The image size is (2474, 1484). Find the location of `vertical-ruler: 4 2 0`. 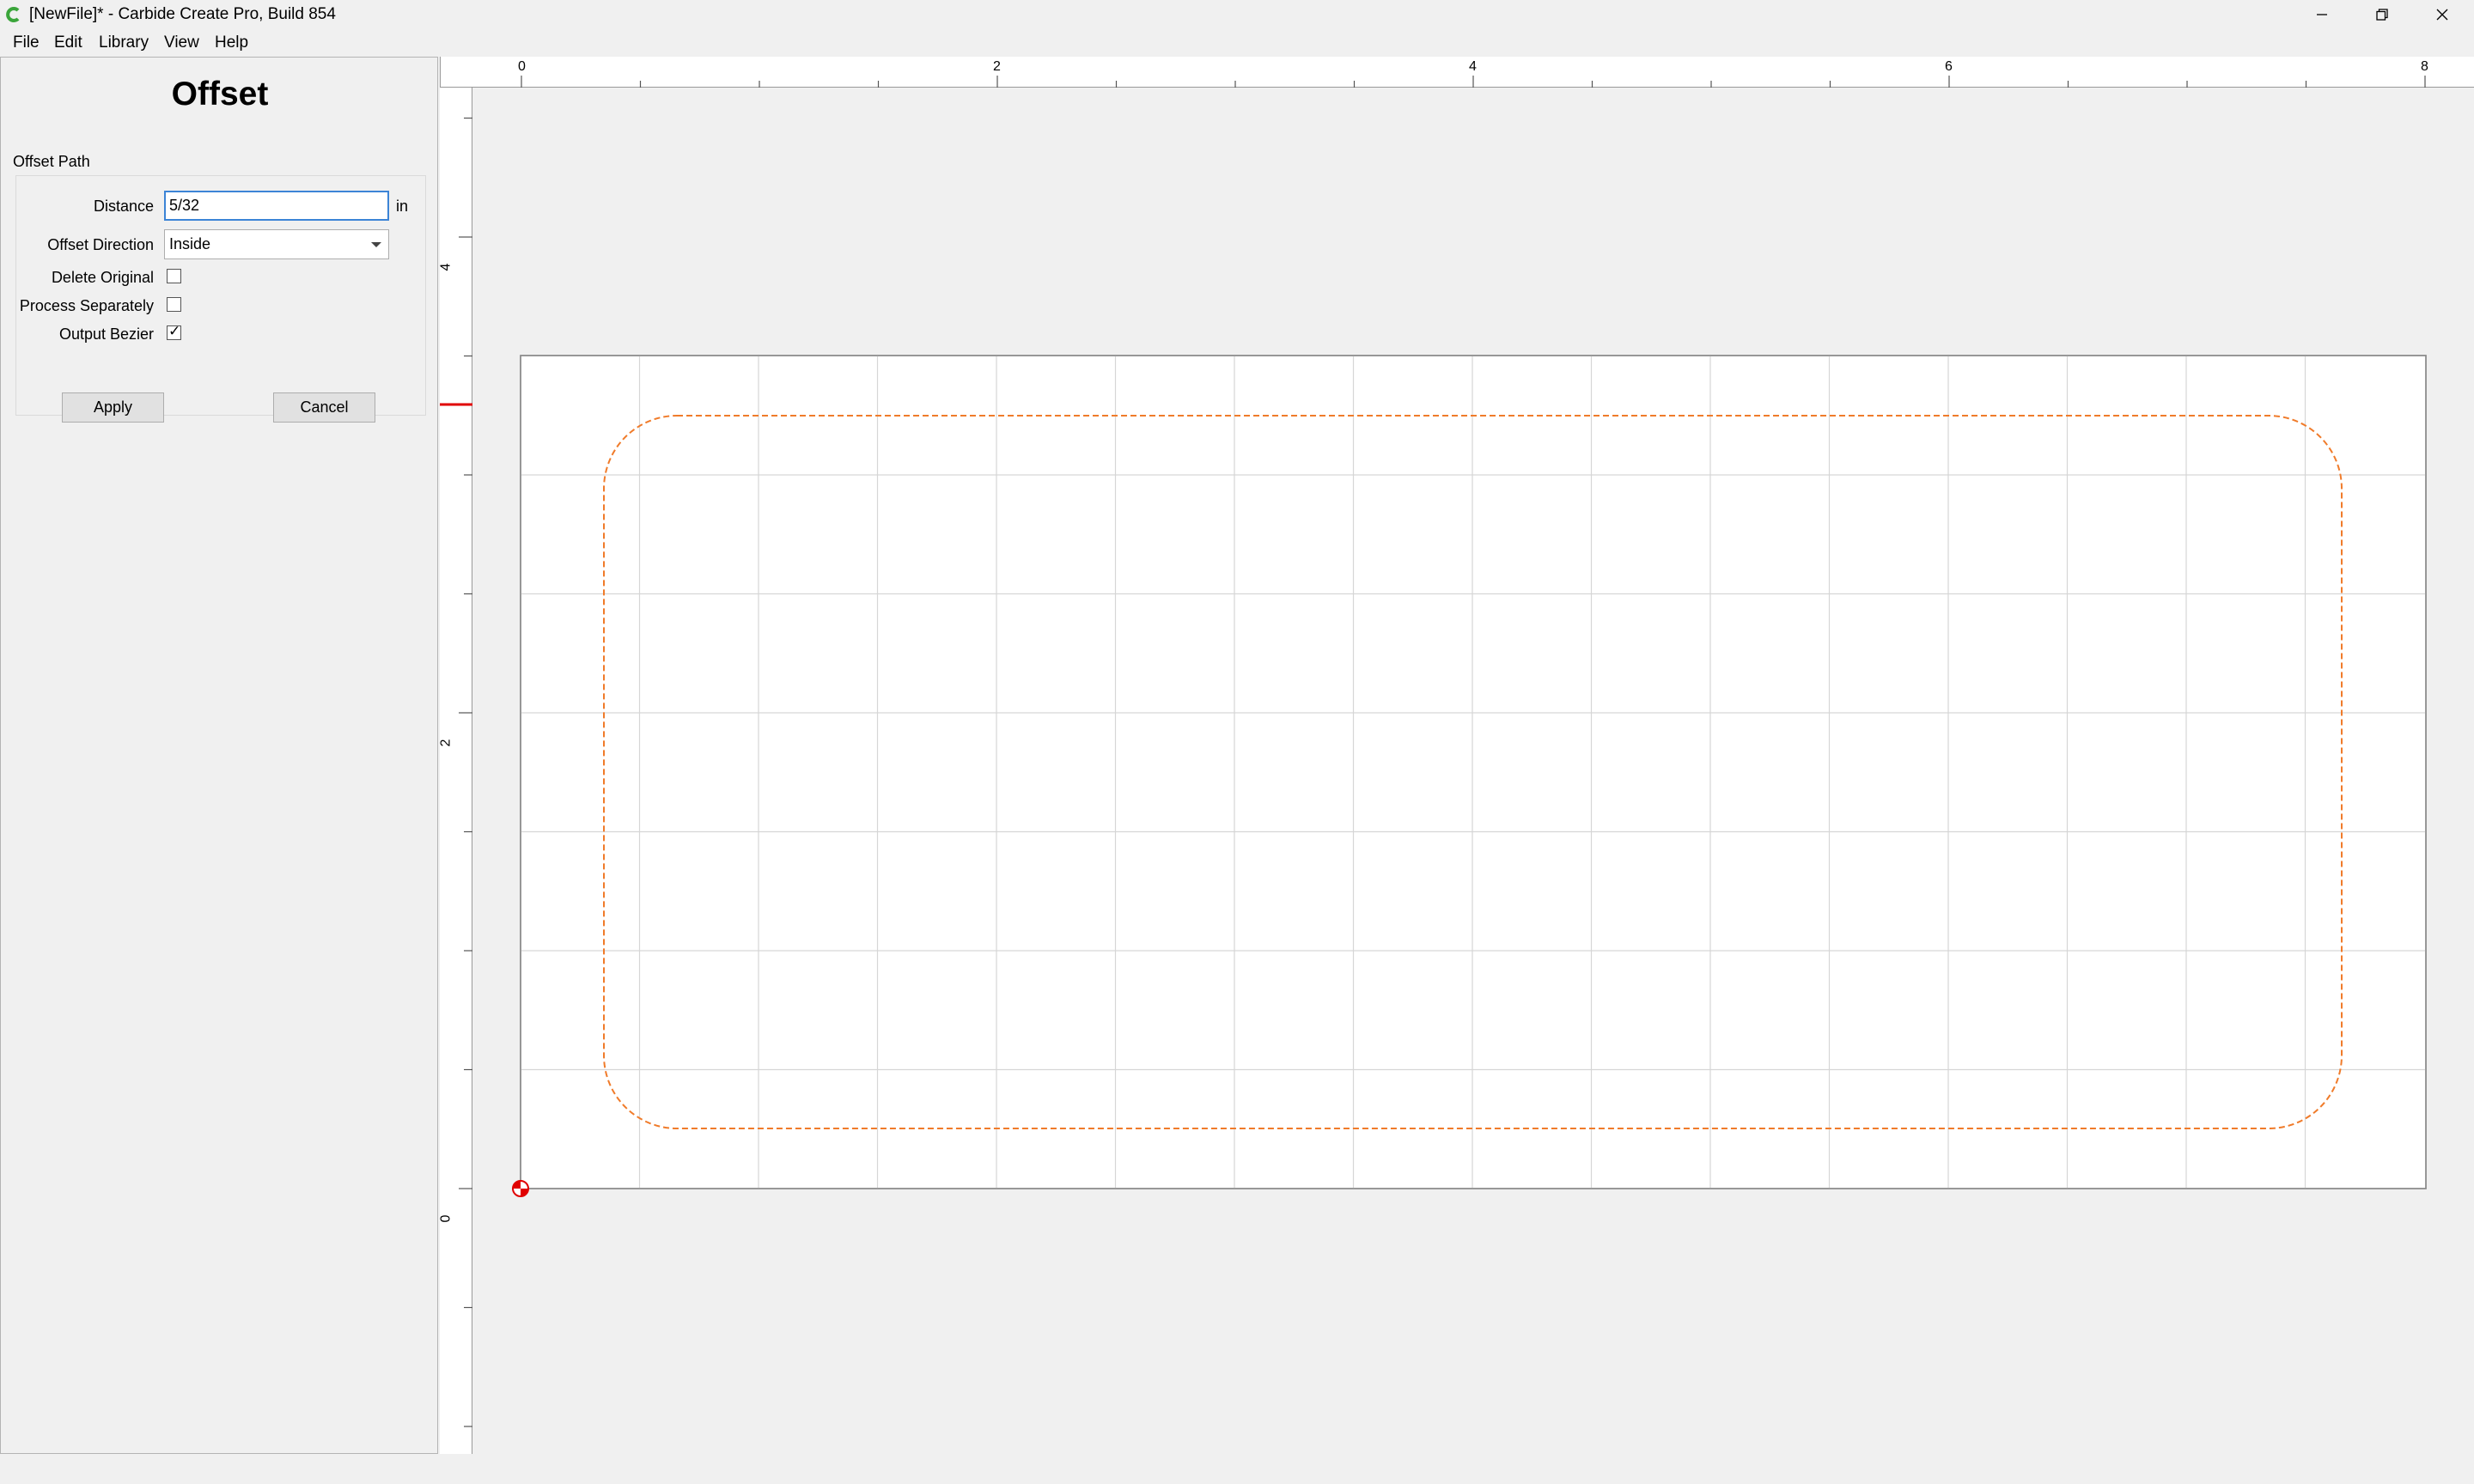

vertical-ruler: 4 2 0 is located at coordinates (455, 771).